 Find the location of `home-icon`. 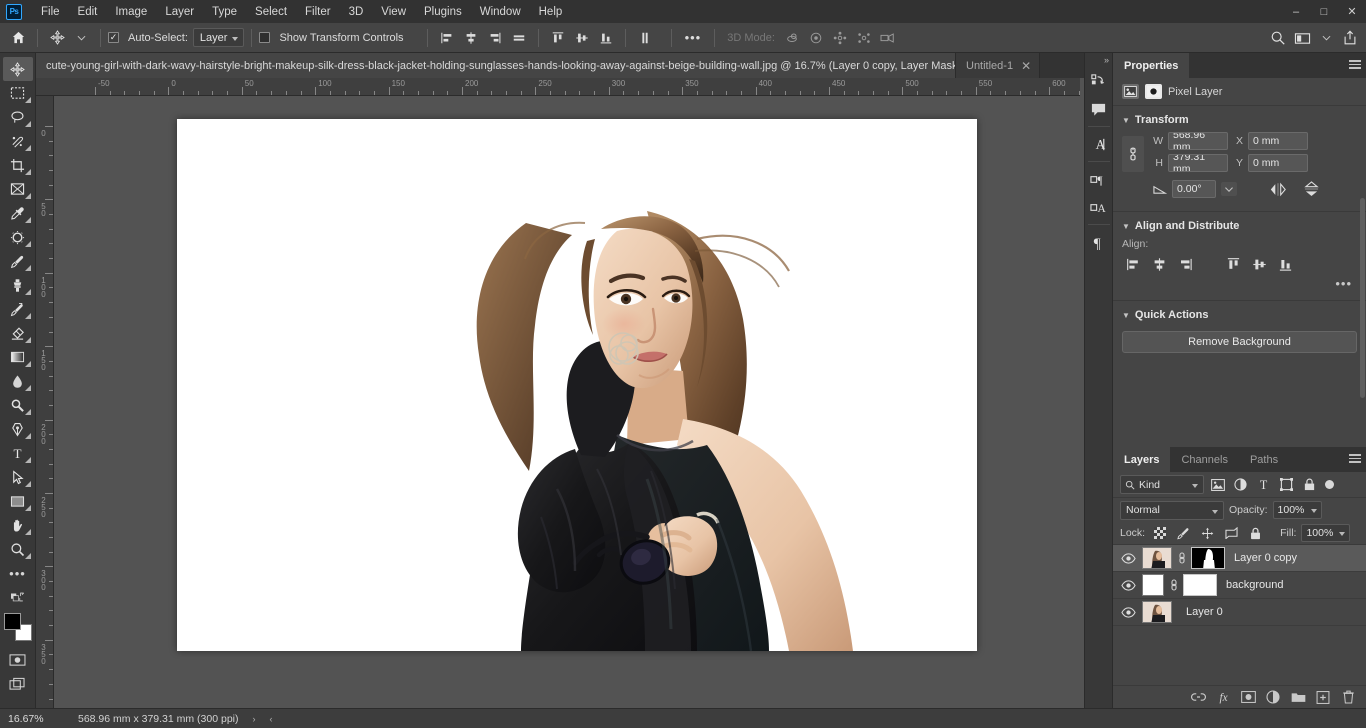

home-icon is located at coordinates (18, 38).